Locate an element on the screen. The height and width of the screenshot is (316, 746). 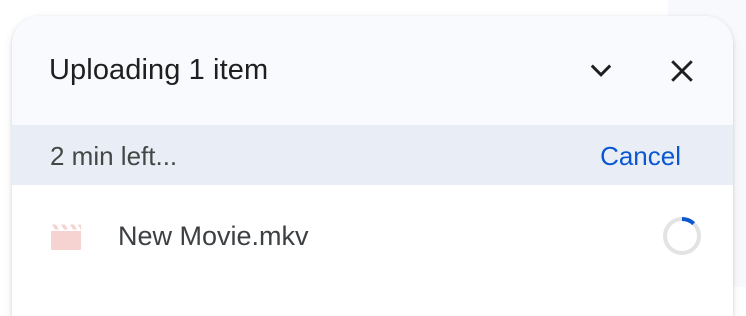
upload-file-name: New Movie.mkv is located at coordinates (213, 236).